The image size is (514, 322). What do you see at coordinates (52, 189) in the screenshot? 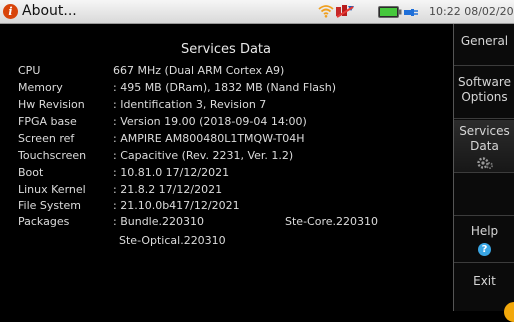
I see `row-label-linux-kernel: Linux Kernel` at bounding box center [52, 189].